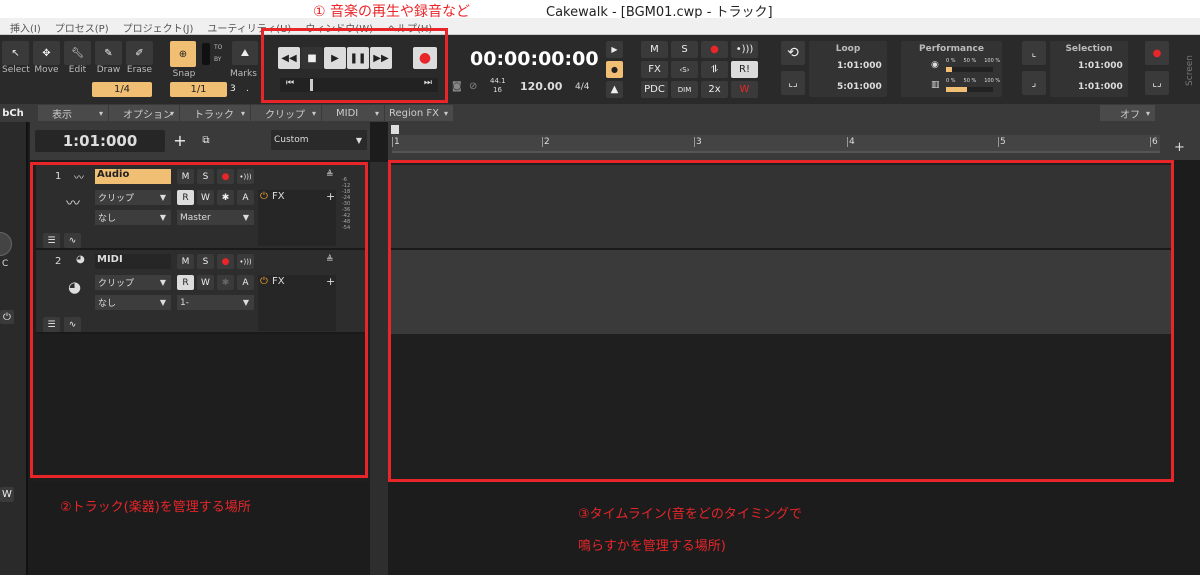 This screenshot has width=1200, height=575. I want to click on cpu-icon: ▥, so click(935, 85).